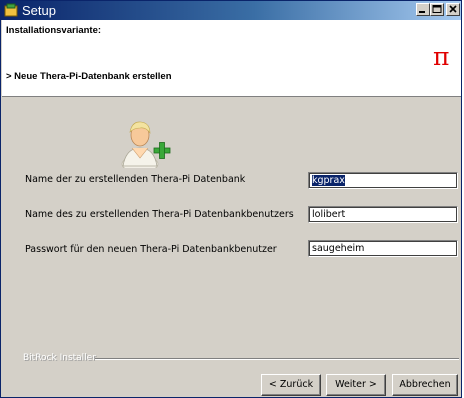  I want to click on user-add-icon, so click(146, 144).